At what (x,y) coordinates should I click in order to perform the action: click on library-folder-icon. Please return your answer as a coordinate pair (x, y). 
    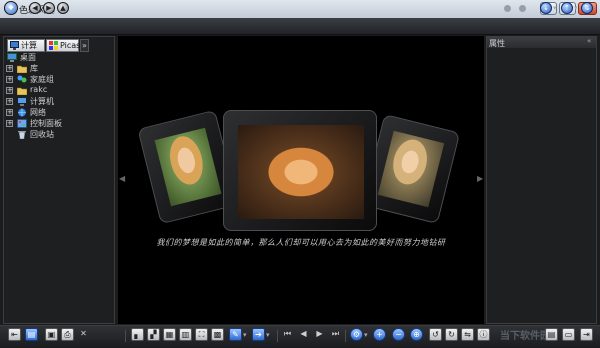
    Looking at the image, I should click on (22, 69).